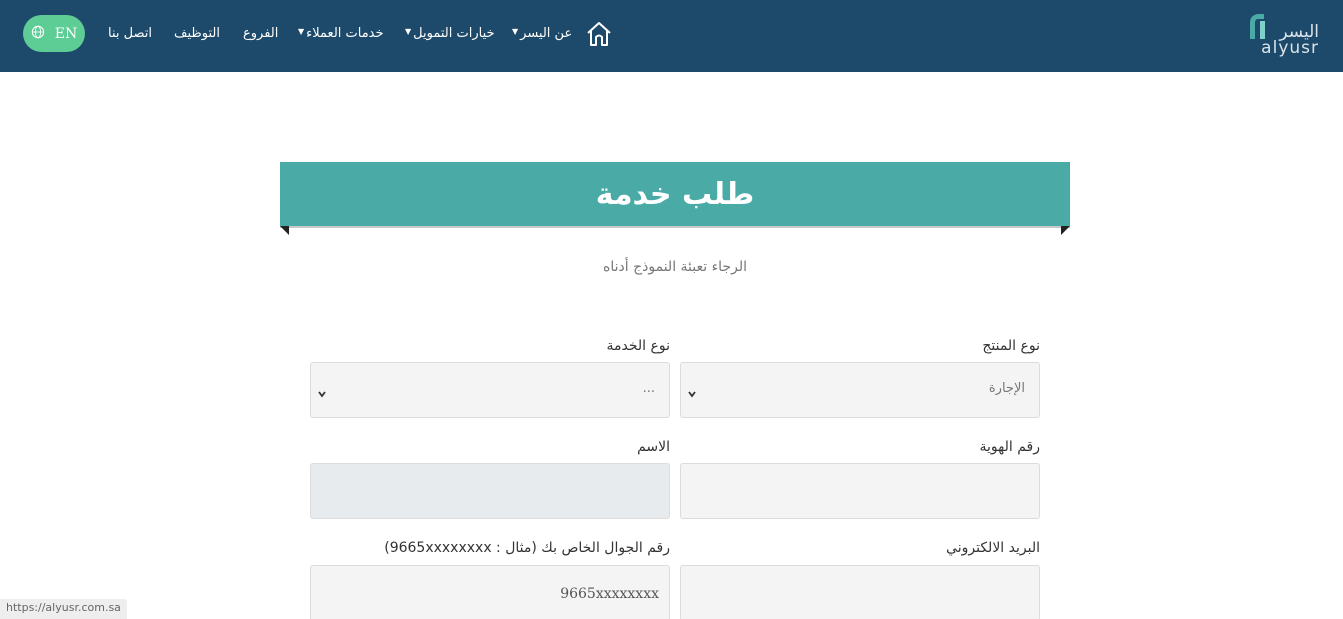  I want to click on home-icon, so click(599, 34).